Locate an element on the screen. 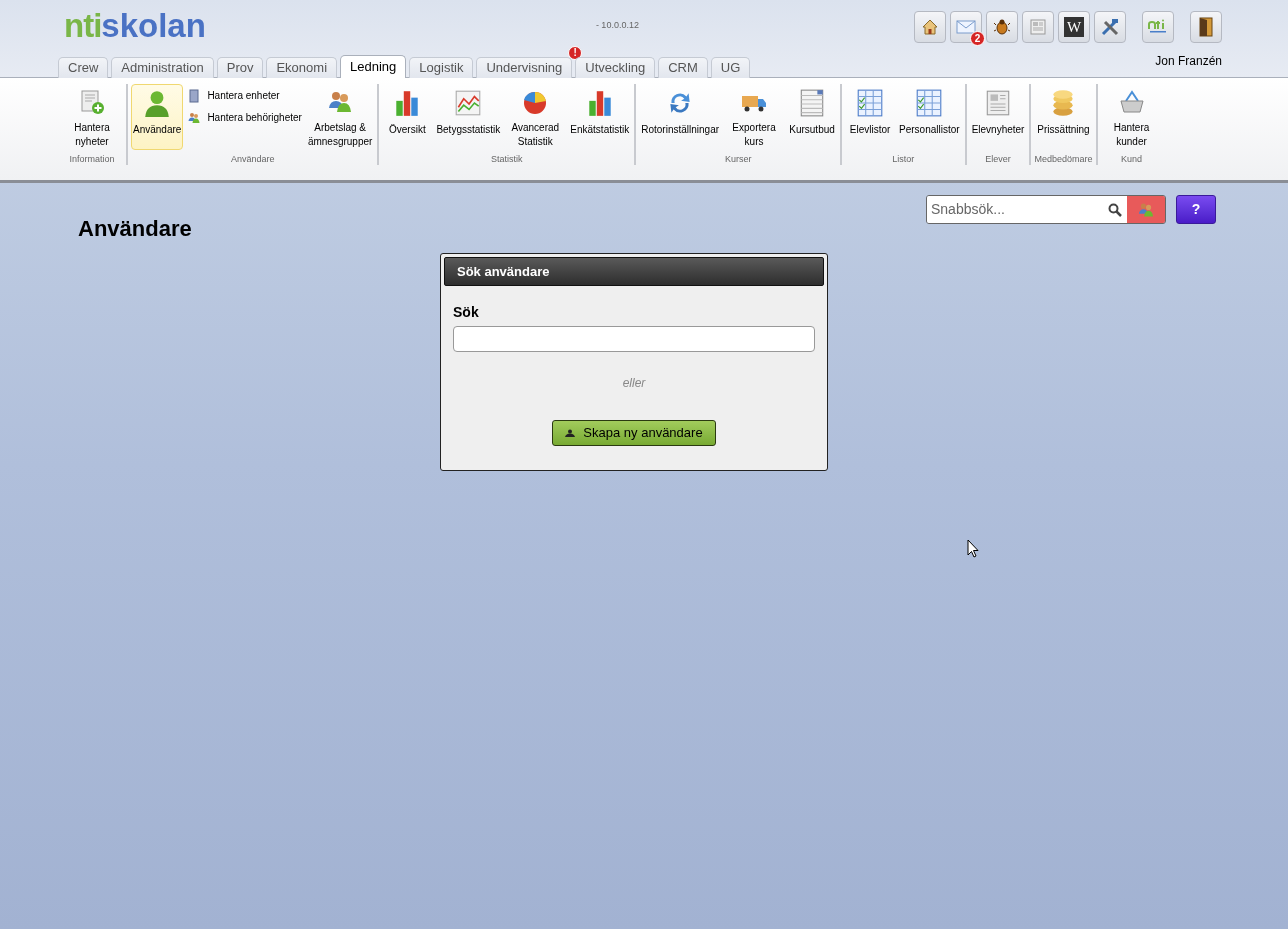  newspaper-icon is located at coordinates (1038, 27).